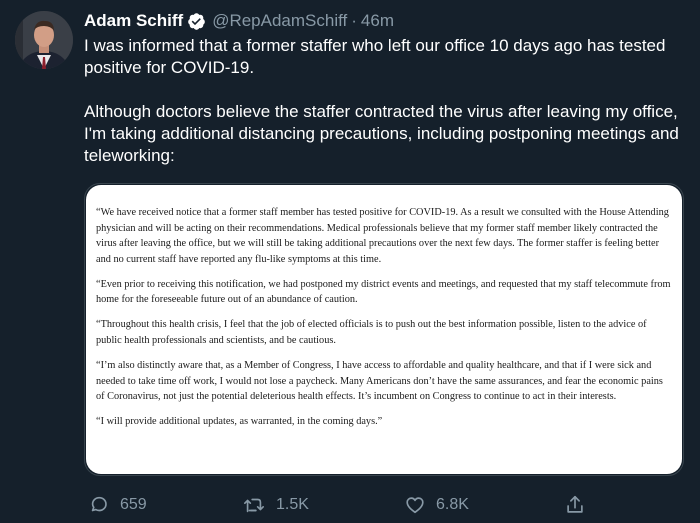 This screenshot has height=523, width=700. I want to click on share-icon, so click(575, 505).